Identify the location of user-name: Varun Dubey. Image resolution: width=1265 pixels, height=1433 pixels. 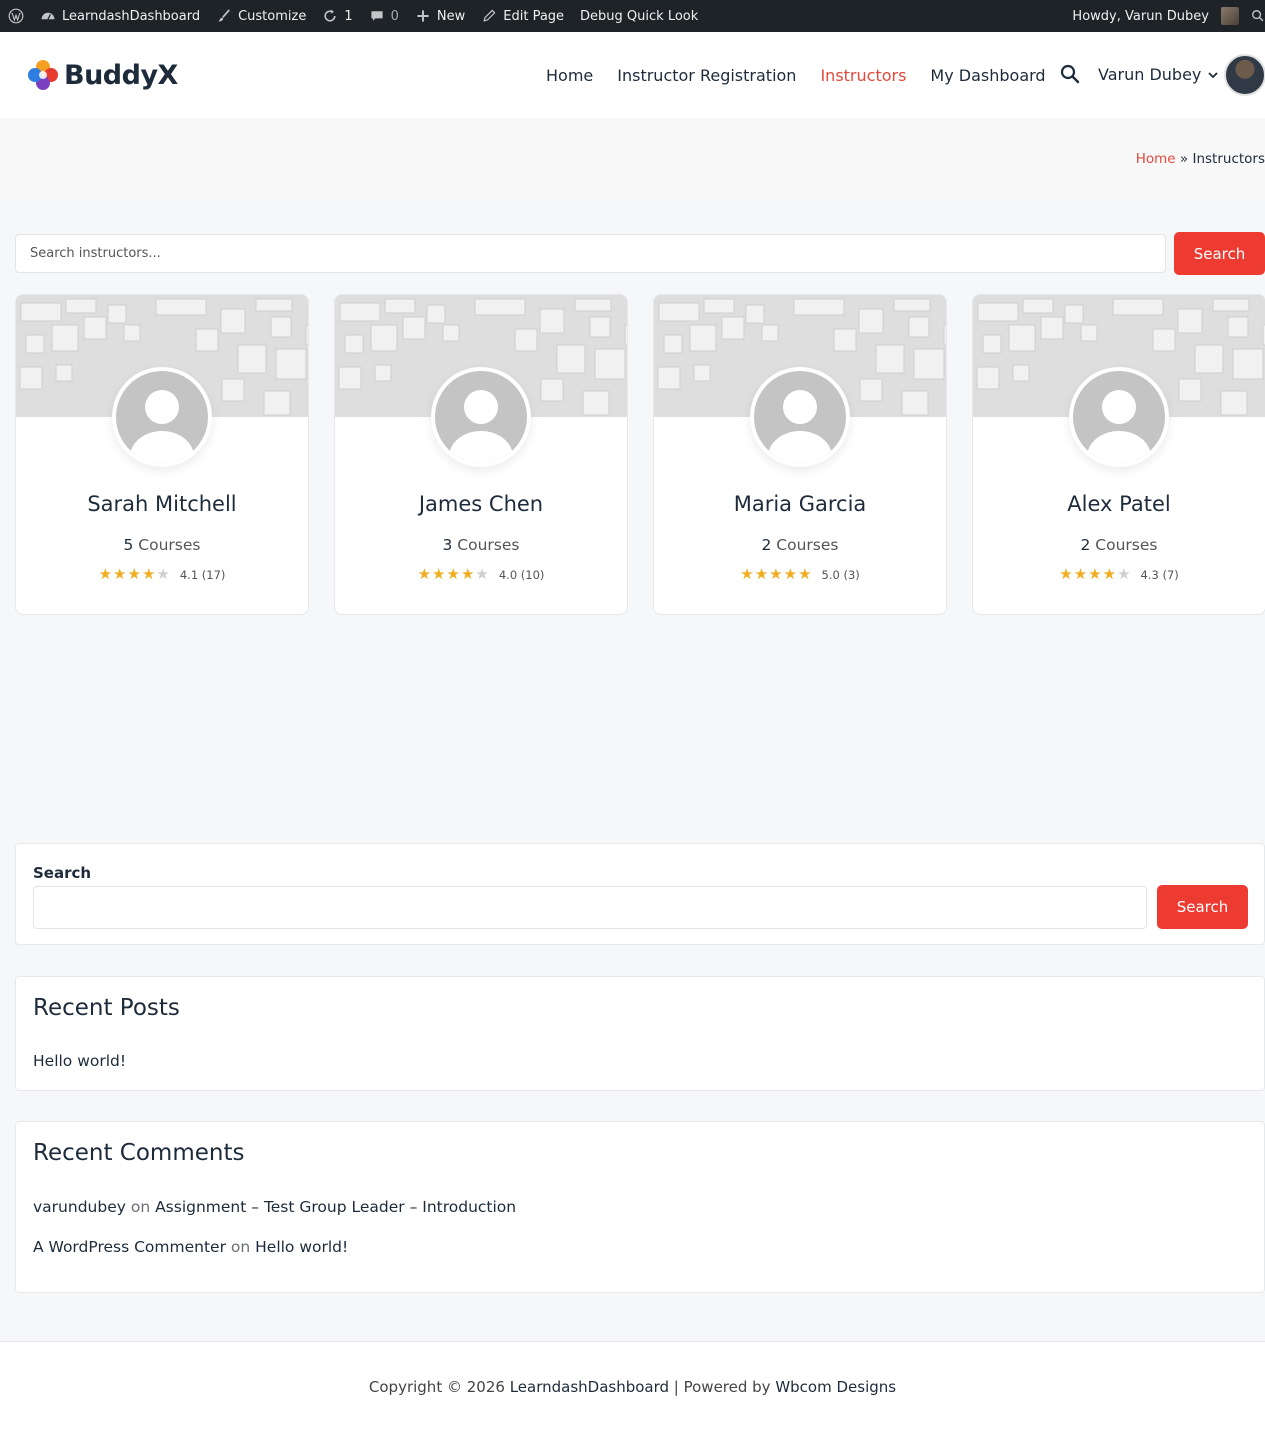
(1150, 74).